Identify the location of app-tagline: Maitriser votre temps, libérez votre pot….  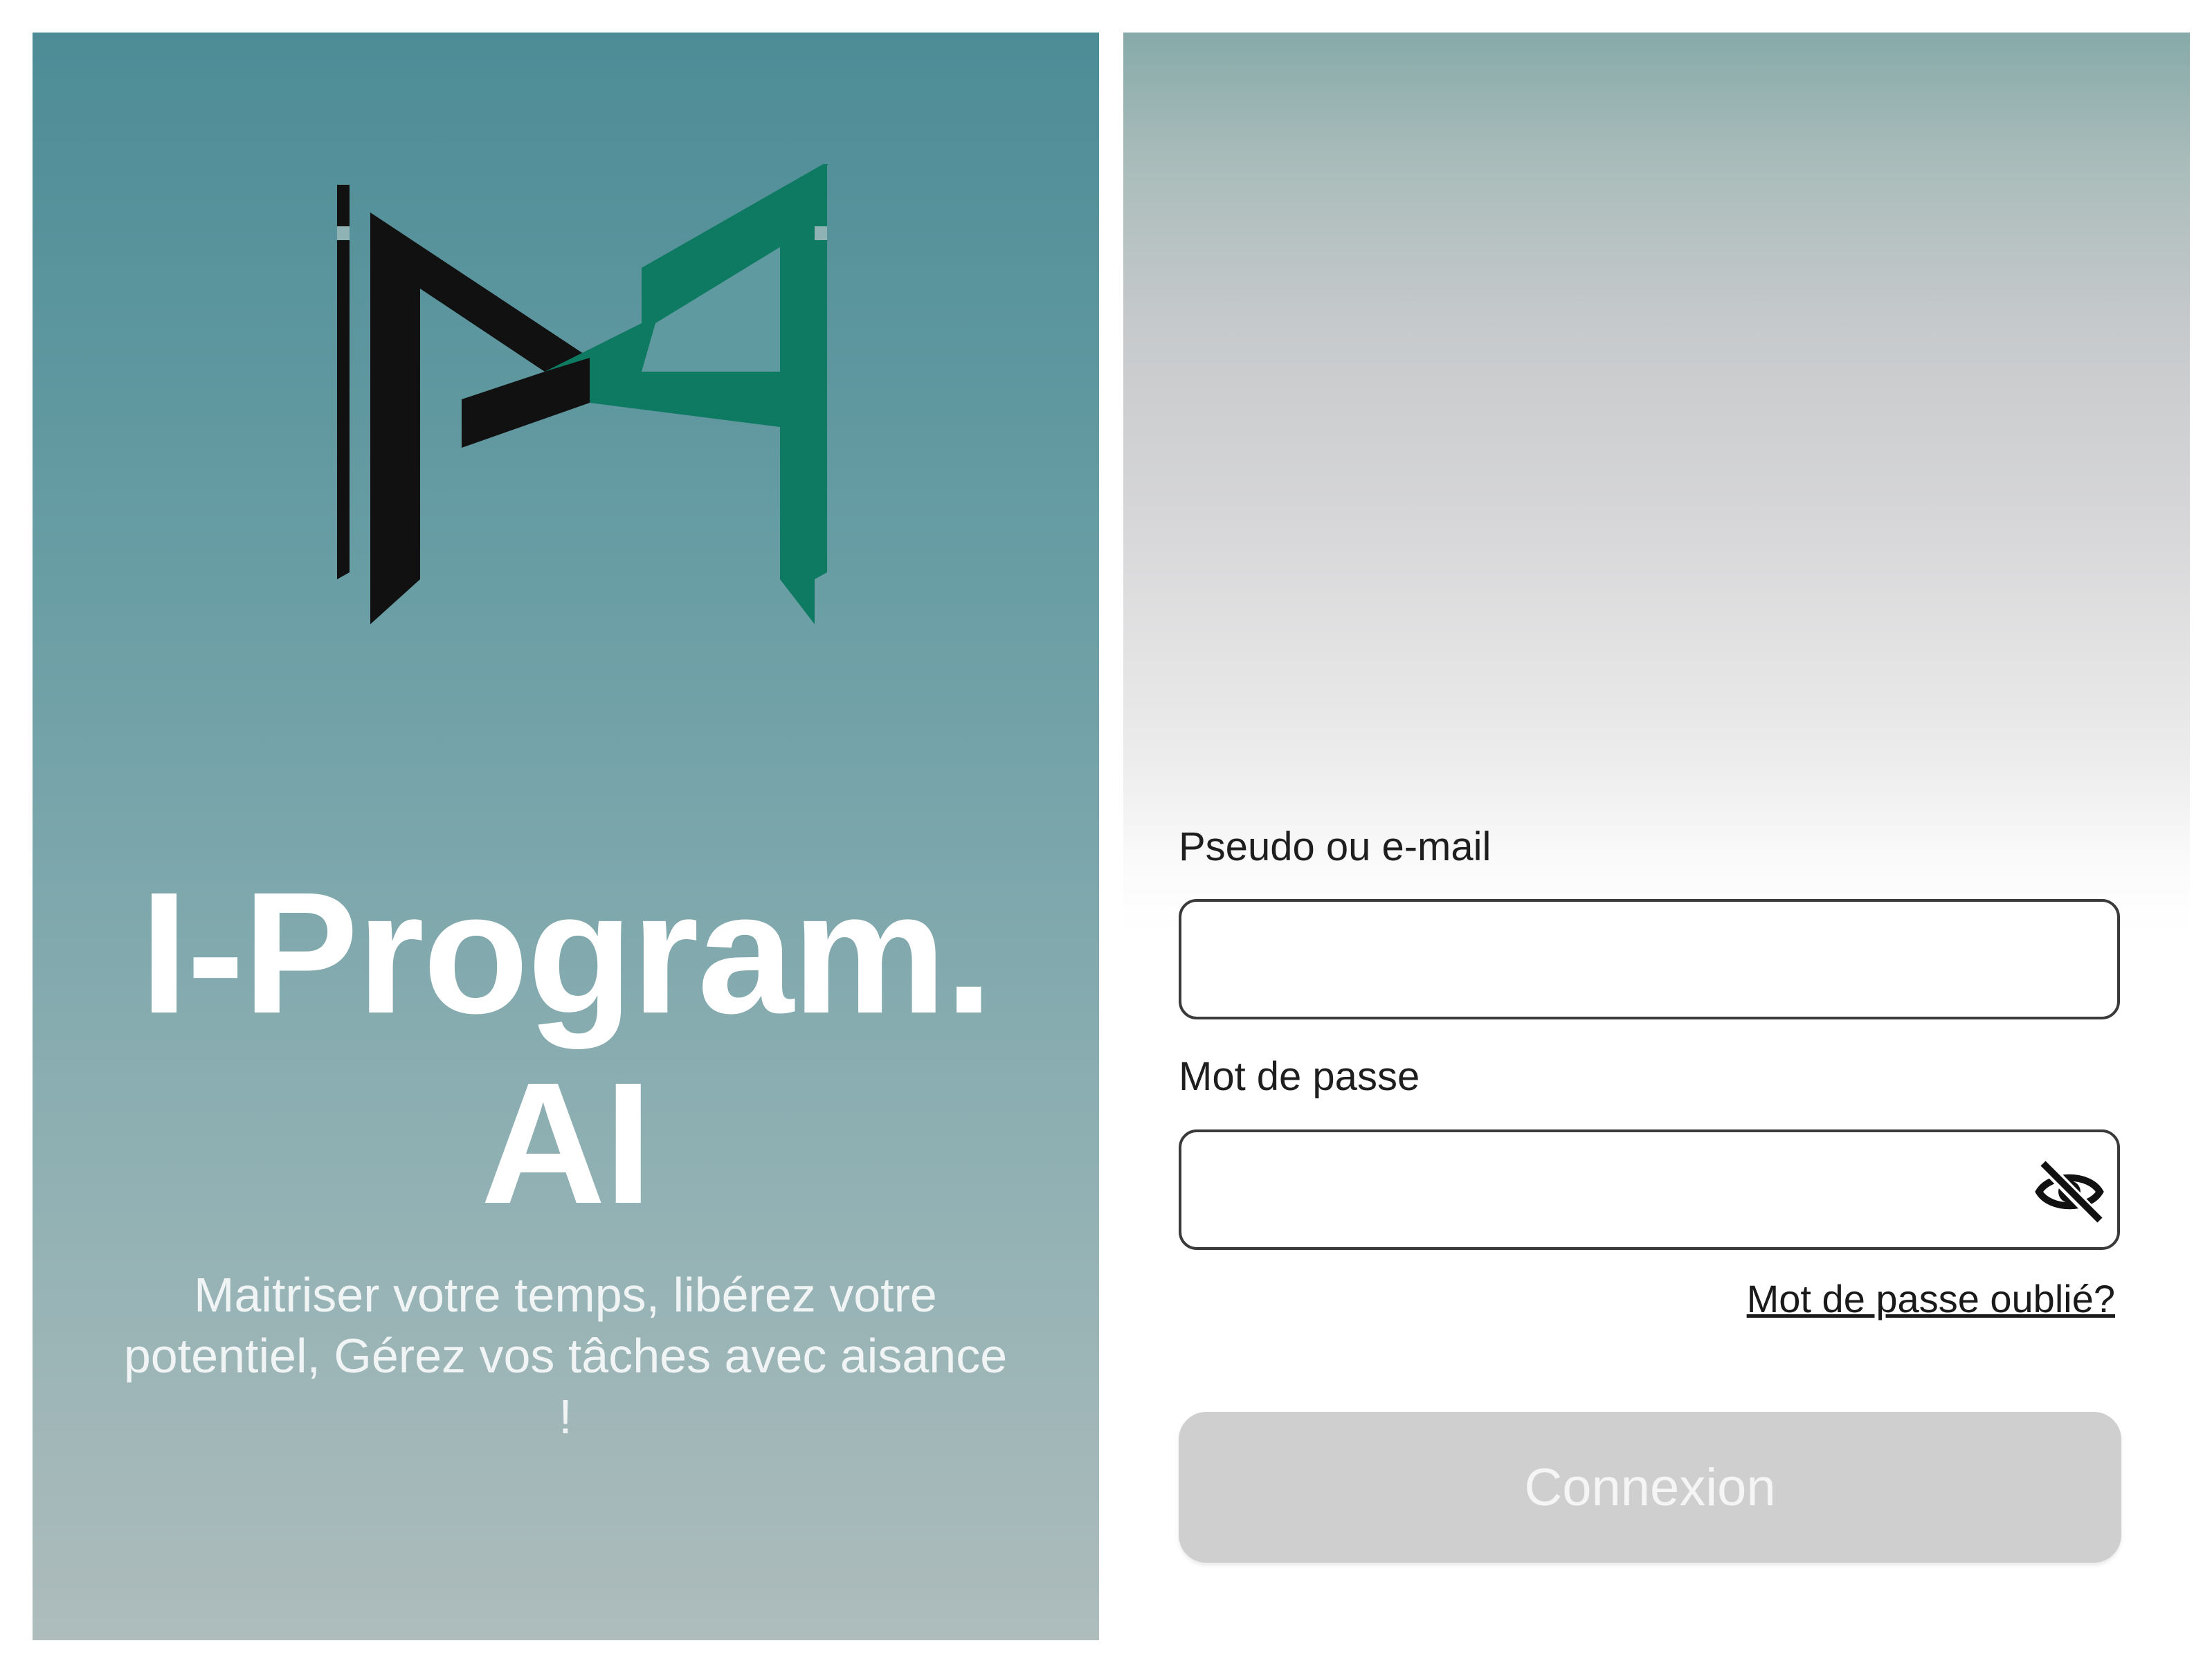
(565, 1356).